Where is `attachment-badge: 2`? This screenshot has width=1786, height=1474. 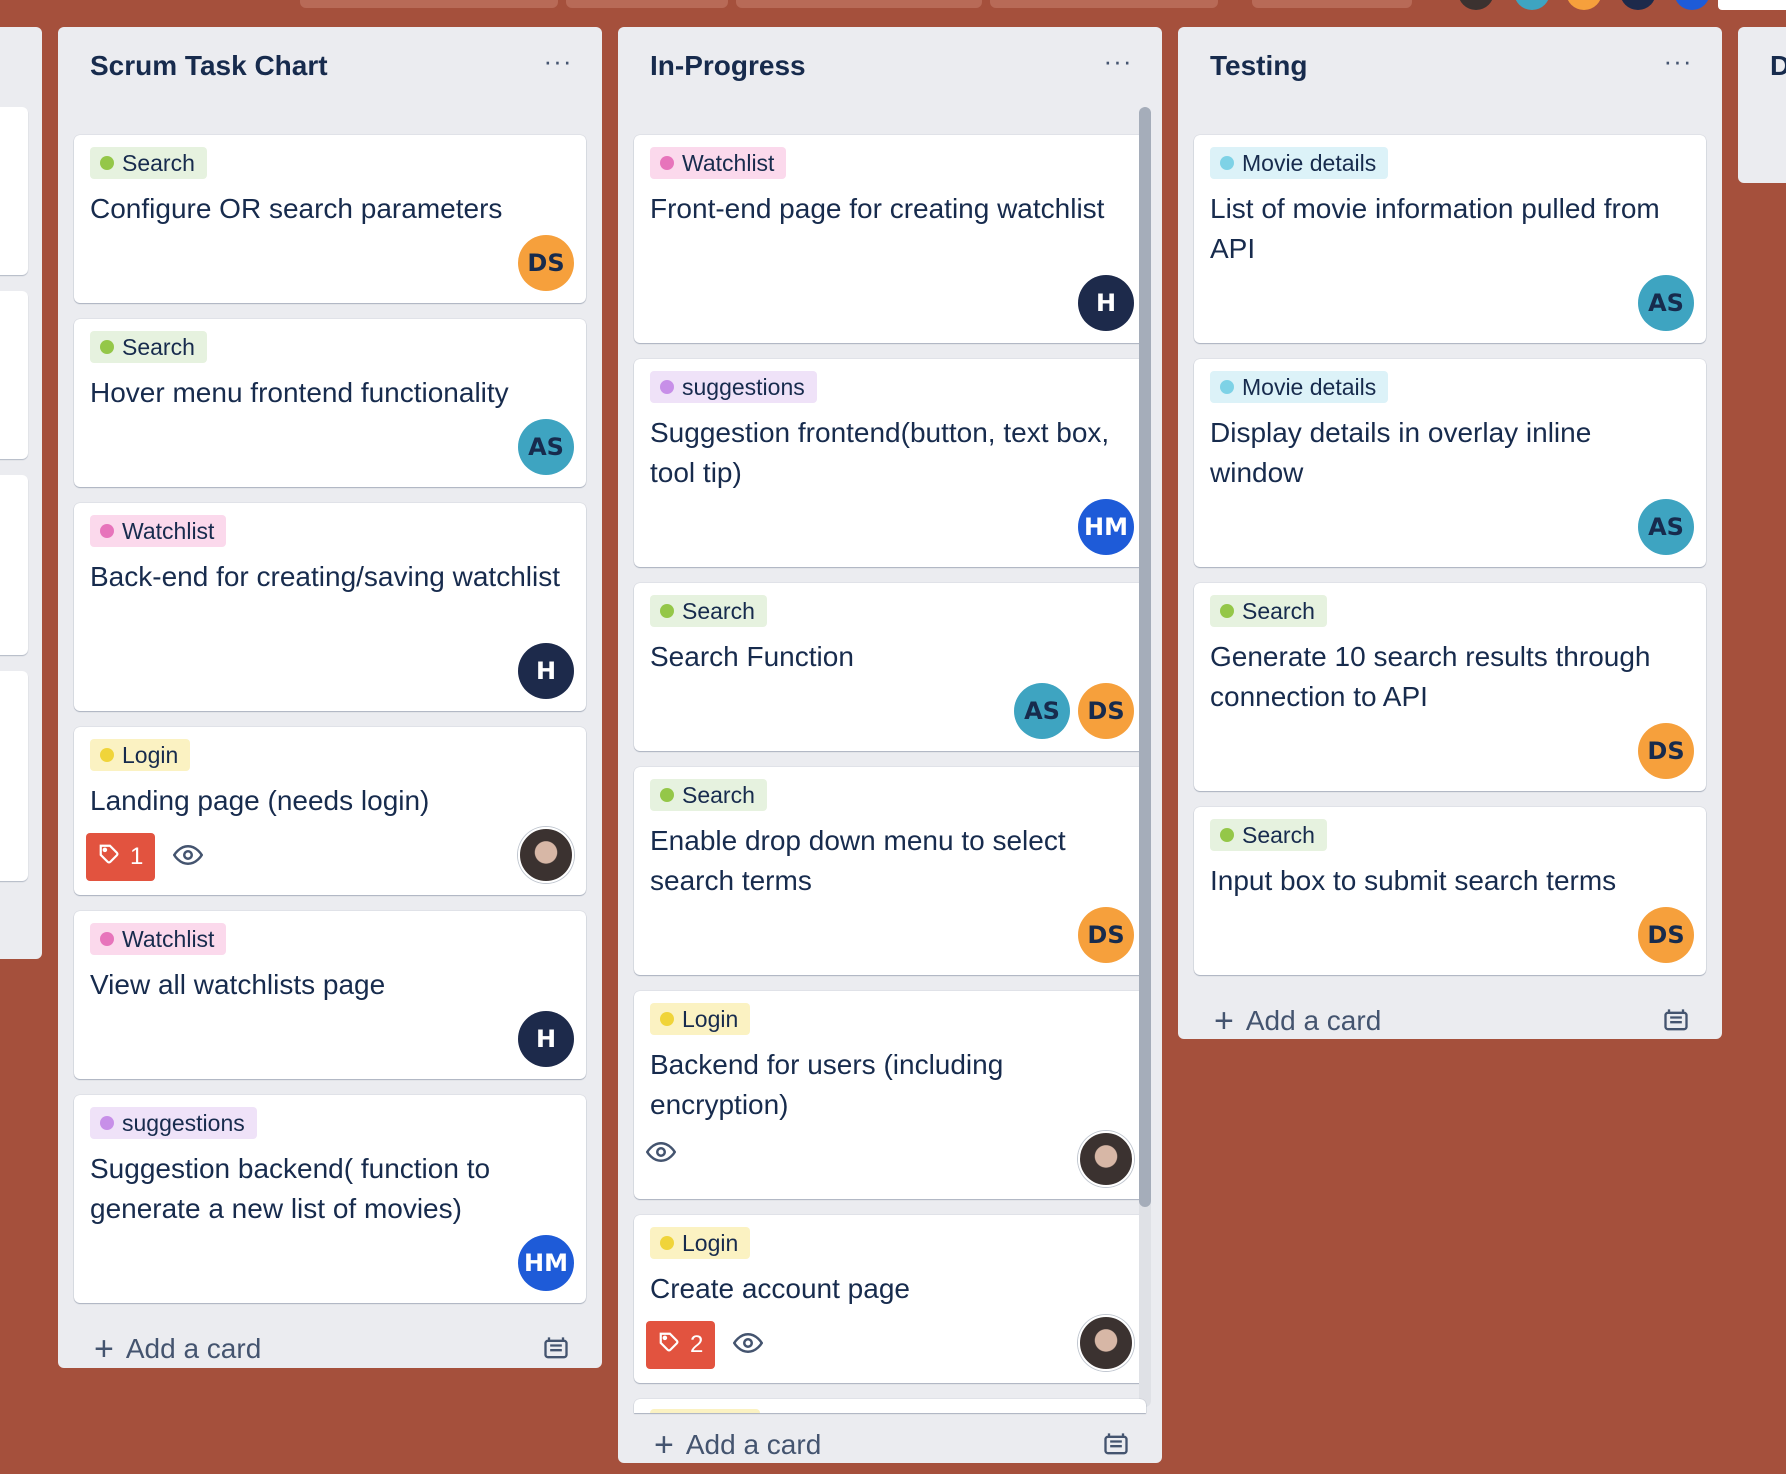
attachment-badge: 2 is located at coordinates (681, 1345).